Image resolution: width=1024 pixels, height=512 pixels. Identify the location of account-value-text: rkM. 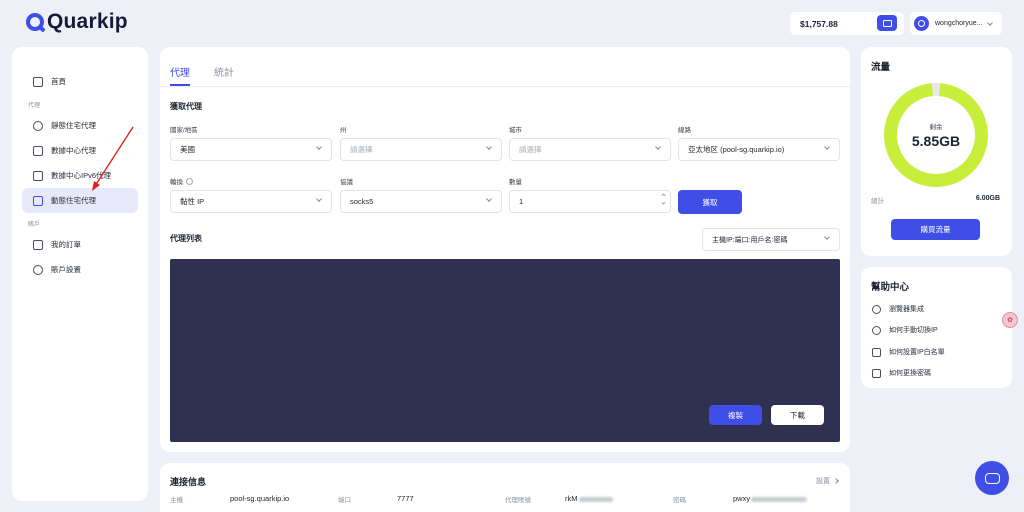
(571, 498).